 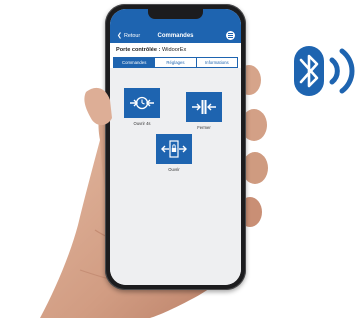 What do you see at coordinates (175, 14) in the screenshot?
I see `phone-notch` at bounding box center [175, 14].